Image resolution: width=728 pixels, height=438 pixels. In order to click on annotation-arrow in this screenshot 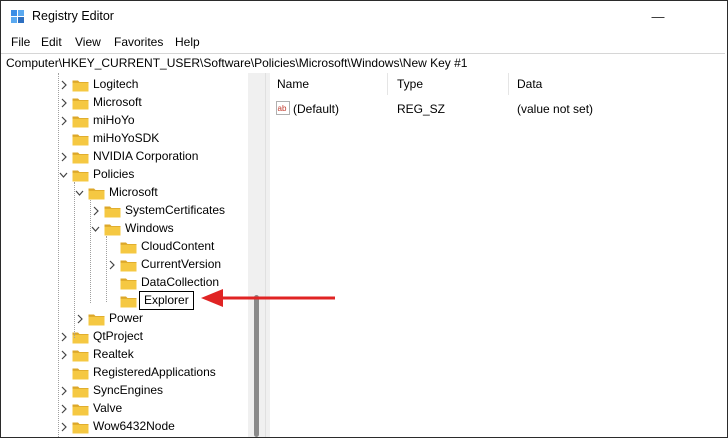, I will do `click(268, 298)`.